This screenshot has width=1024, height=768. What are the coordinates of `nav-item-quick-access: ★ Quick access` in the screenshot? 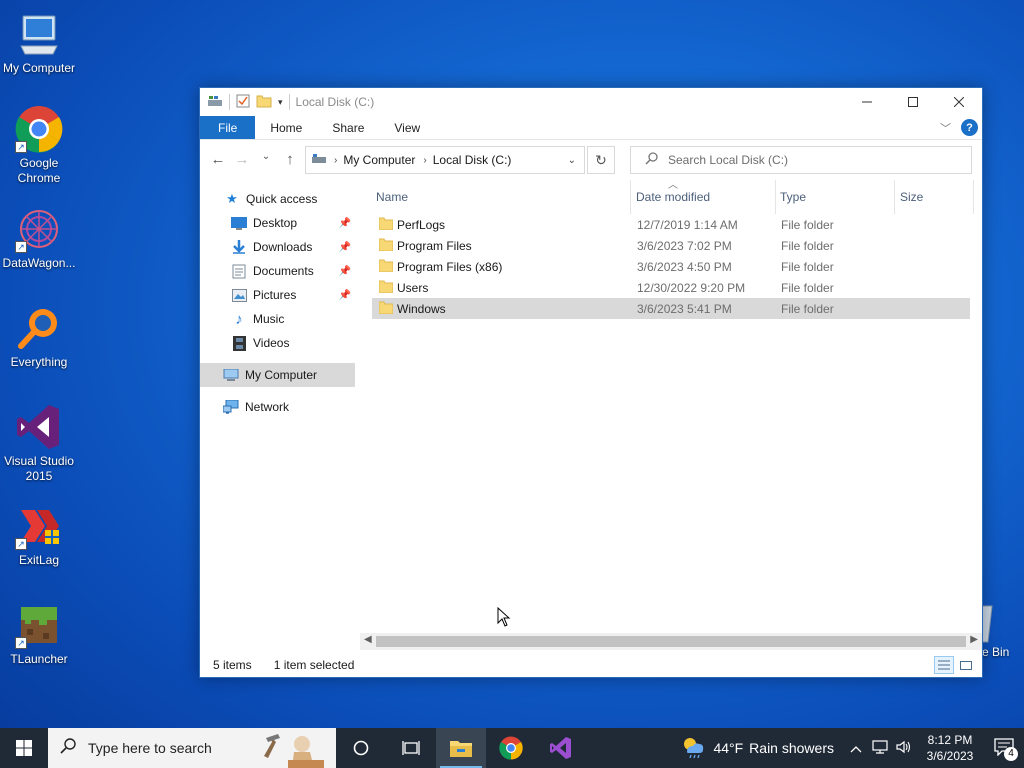 It's located at (277, 199).